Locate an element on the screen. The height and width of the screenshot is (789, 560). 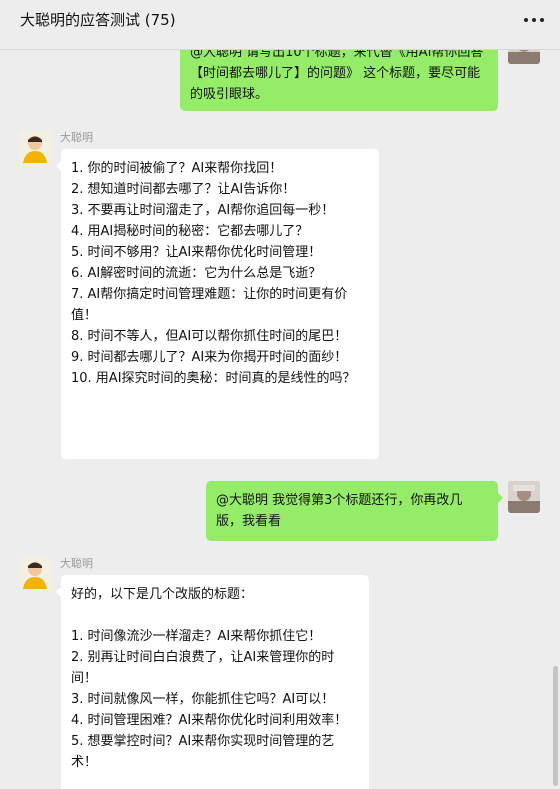
more-horizontal-icon is located at coordinates (534, 20).